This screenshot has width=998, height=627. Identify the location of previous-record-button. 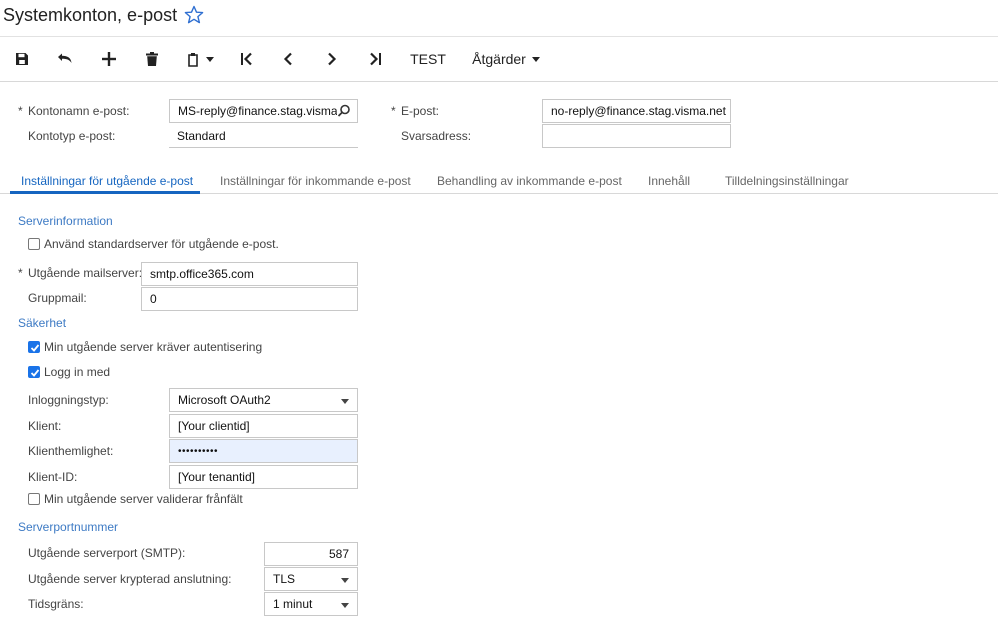
(288, 59).